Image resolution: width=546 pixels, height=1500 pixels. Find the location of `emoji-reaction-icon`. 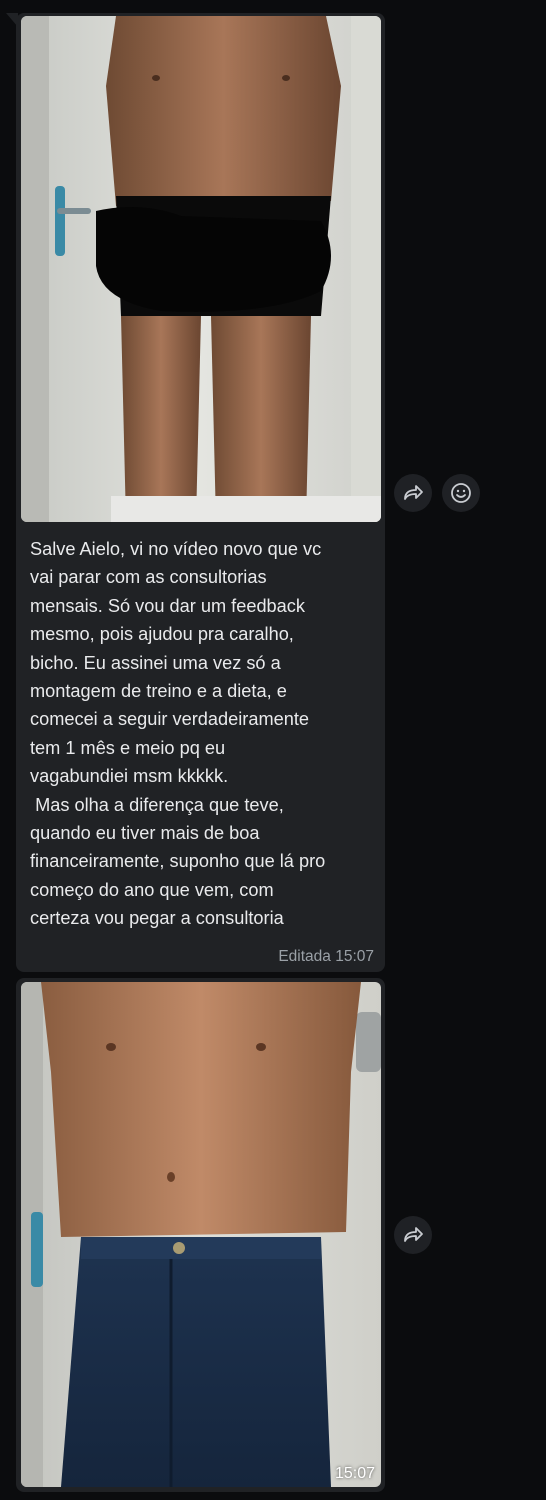

emoji-reaction-icon is located at coordinates (461, 493).